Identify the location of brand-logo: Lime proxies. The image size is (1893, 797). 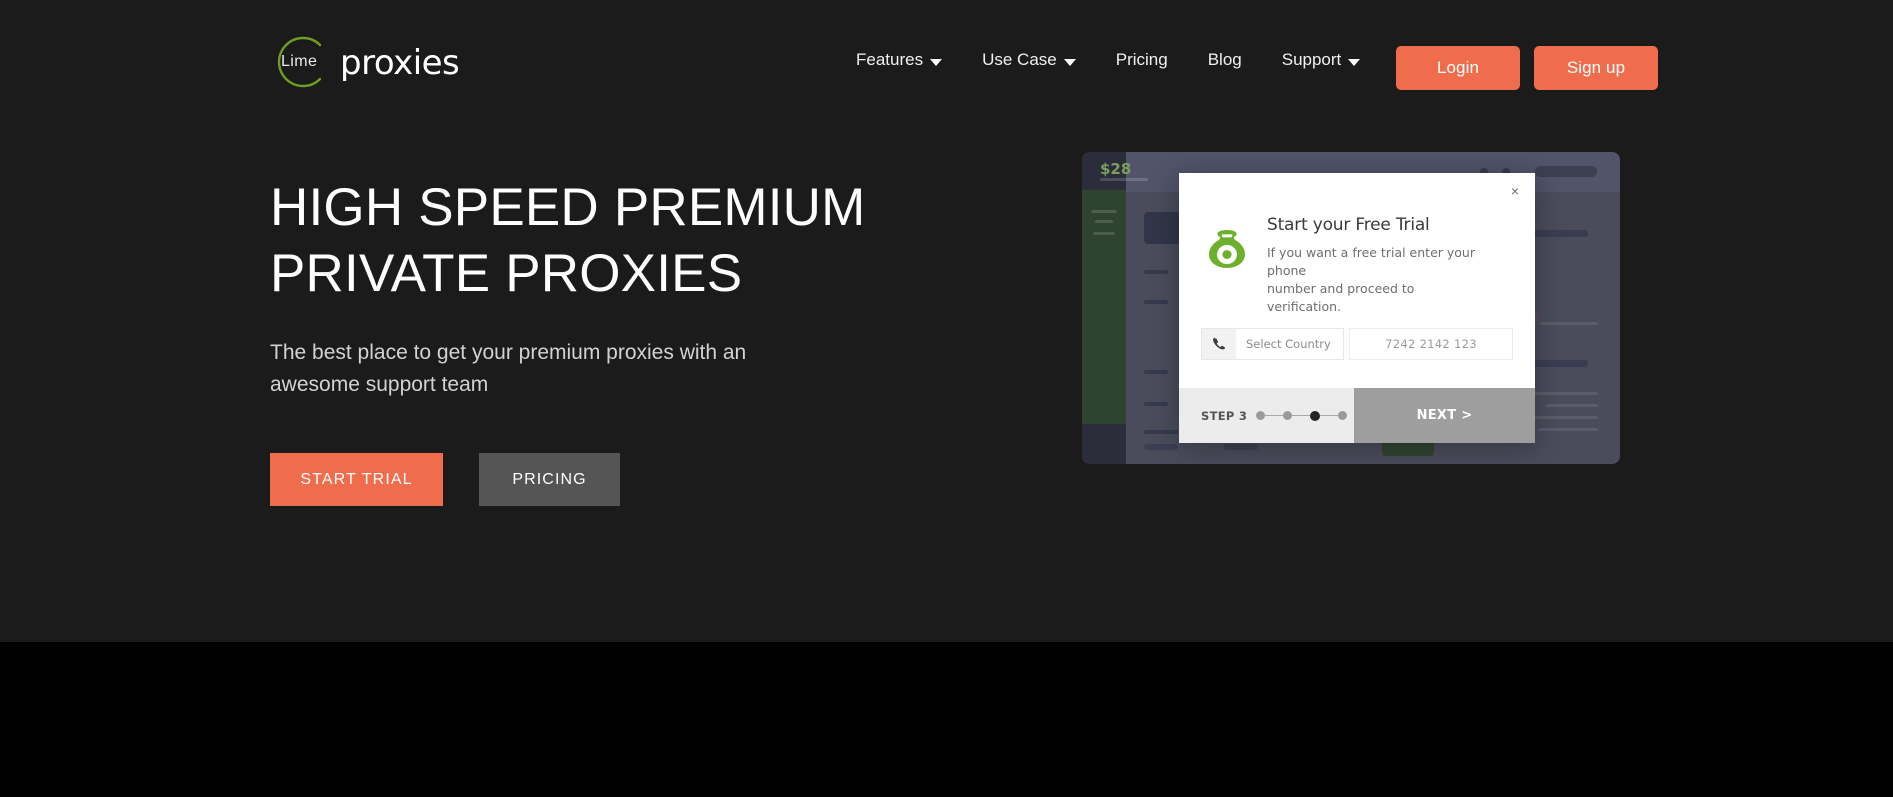
(364, 62).